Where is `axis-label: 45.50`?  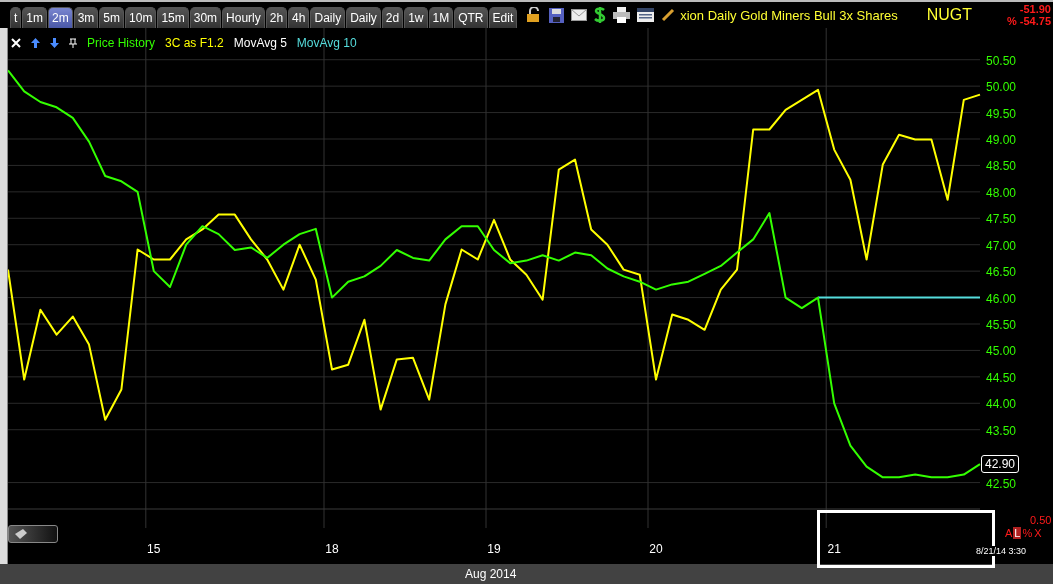 axis-label: 45.50 is located at coordinates (1001, 325).